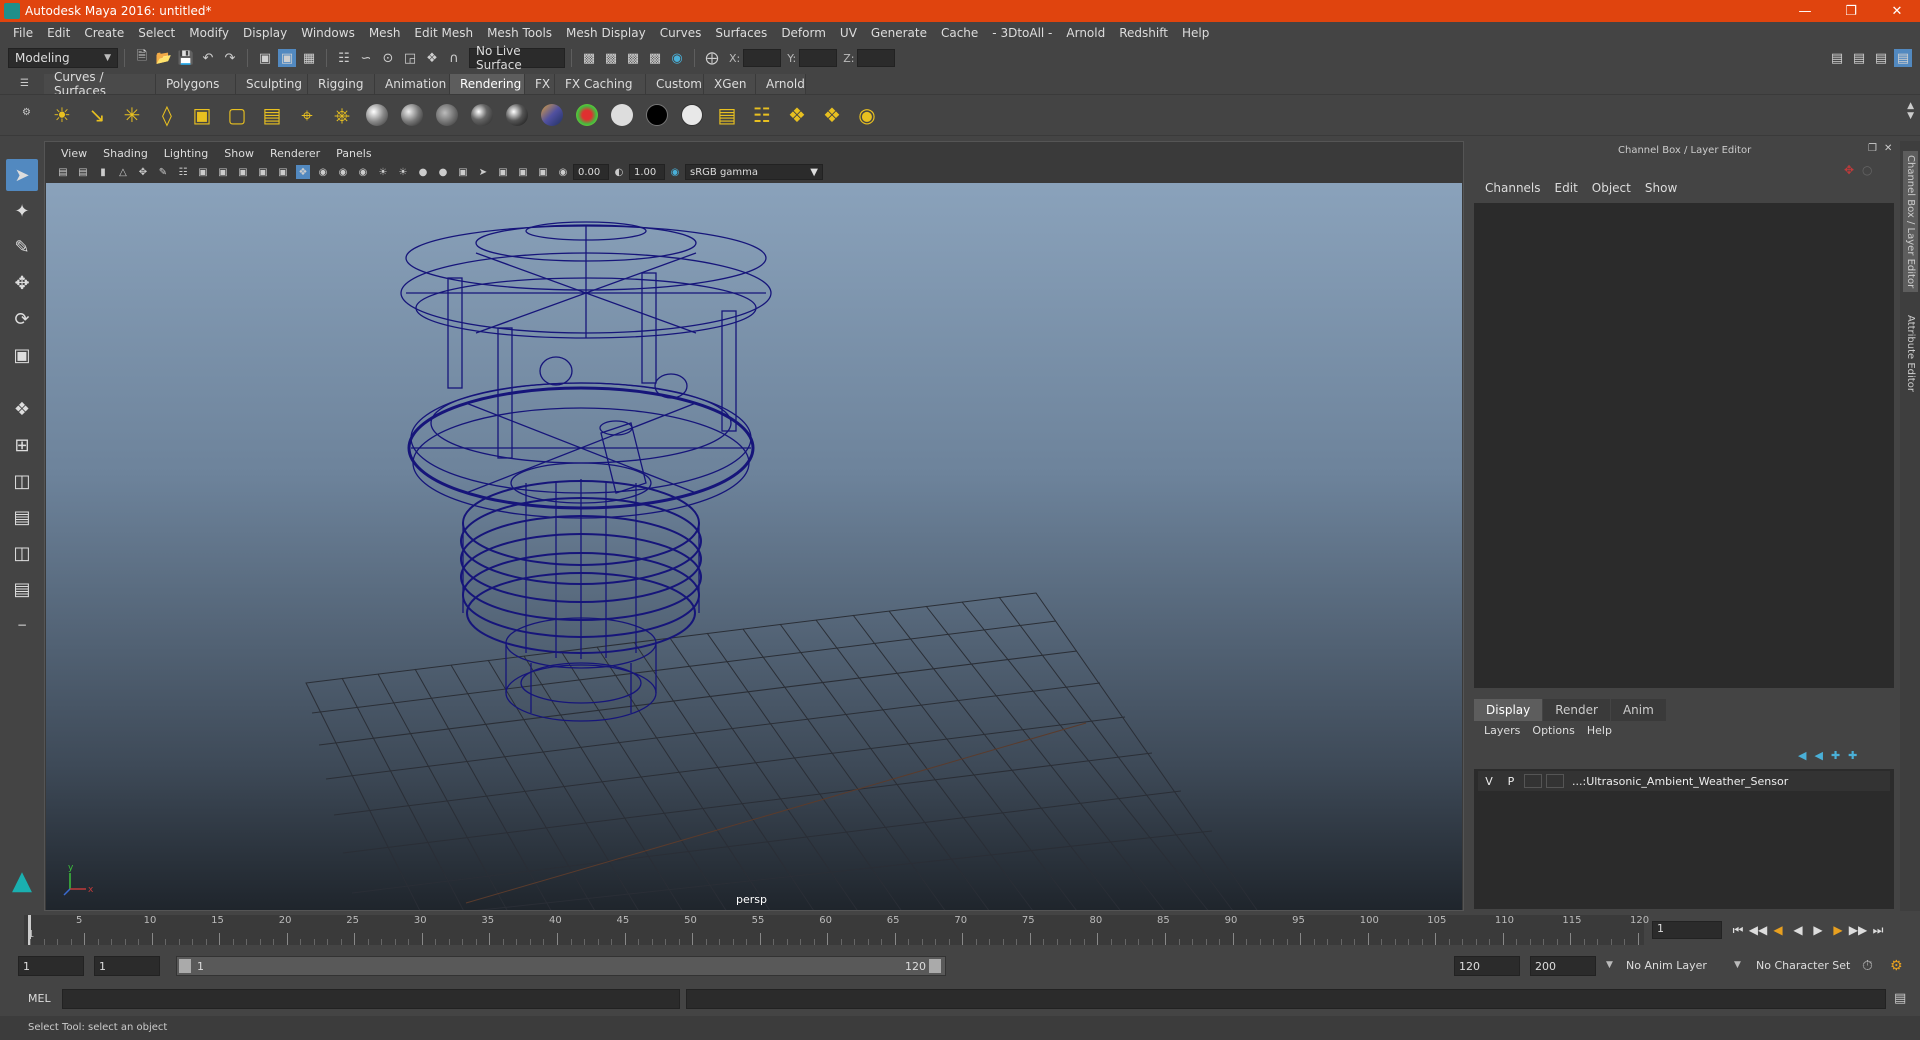  What do you see at coordinates (272, 84) in the screenshot?
I see `shelf-tab-sculpting: Sculpting` at bounding box center [272, 84].